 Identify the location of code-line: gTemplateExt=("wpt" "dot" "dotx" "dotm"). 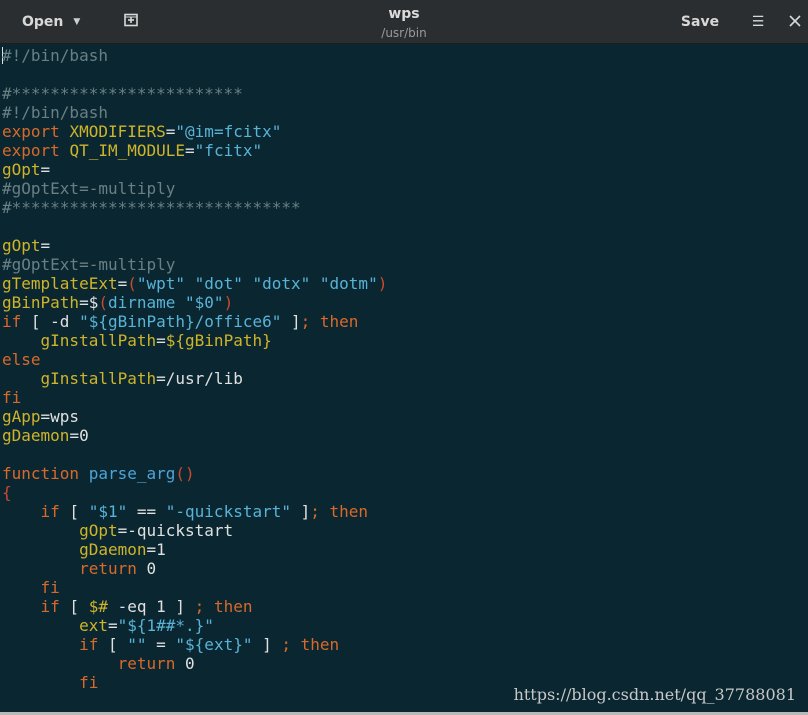
(194, 283).